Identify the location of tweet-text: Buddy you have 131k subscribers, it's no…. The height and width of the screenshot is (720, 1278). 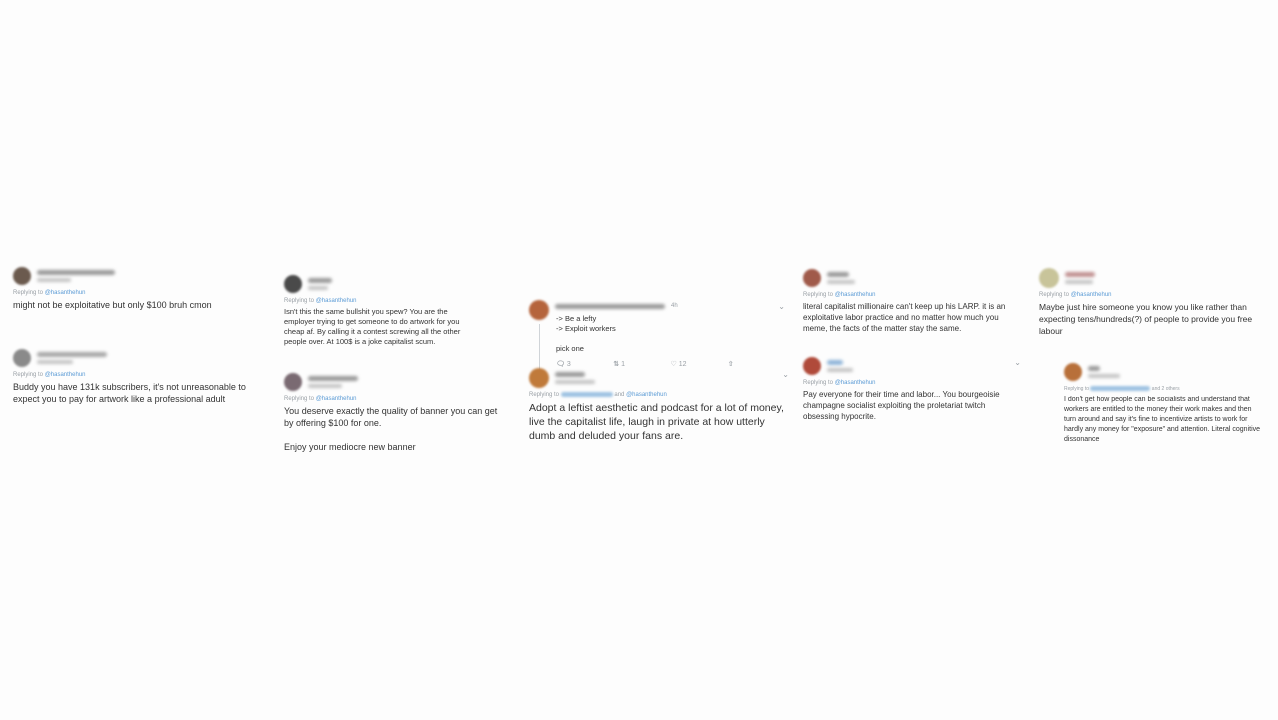
(129, 393).